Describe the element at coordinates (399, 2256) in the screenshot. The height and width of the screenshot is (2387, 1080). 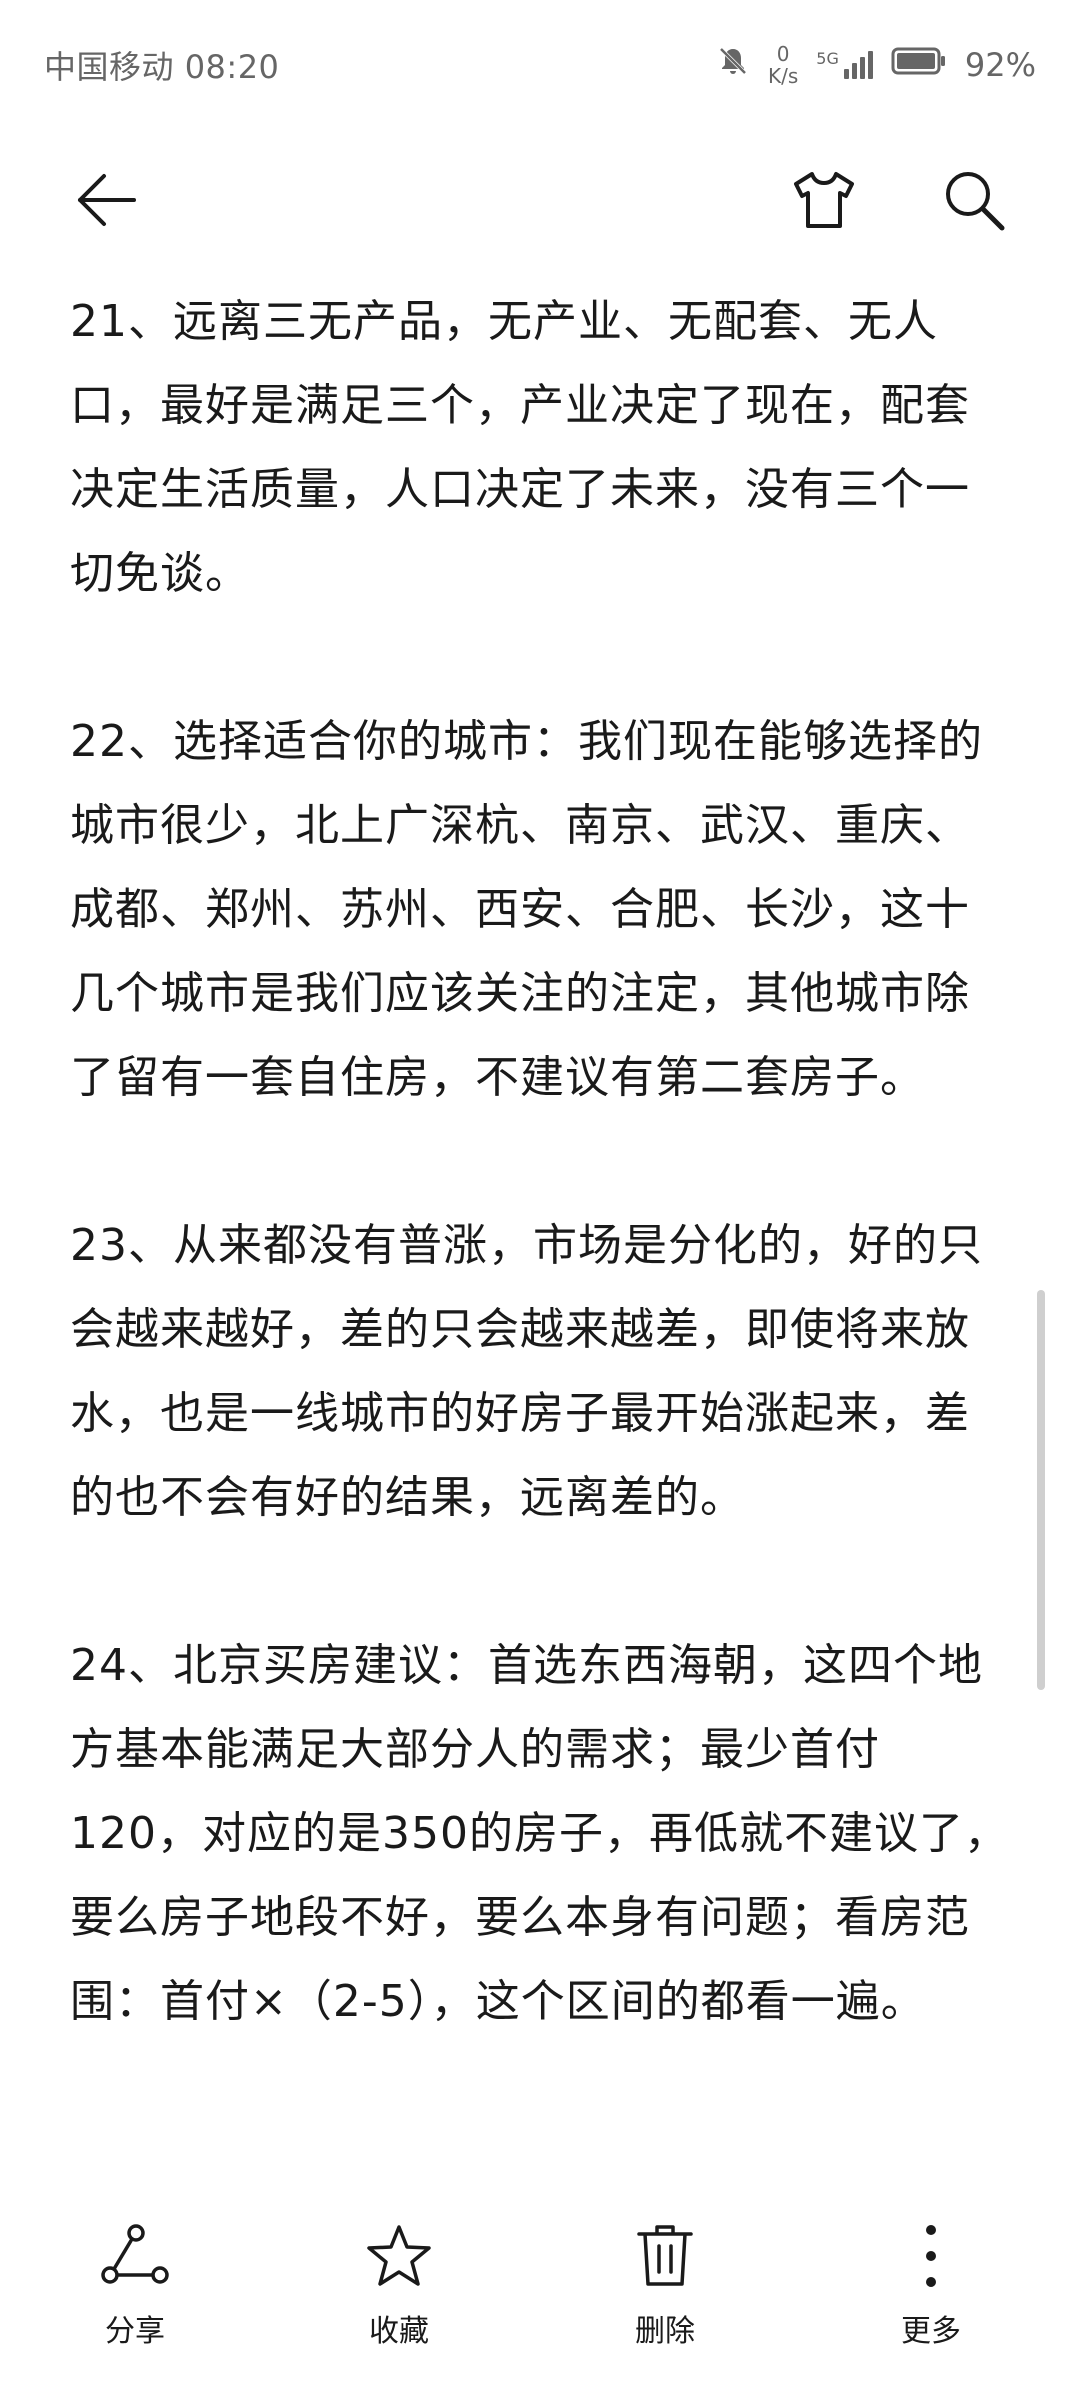
I see `star-icon` at that location.